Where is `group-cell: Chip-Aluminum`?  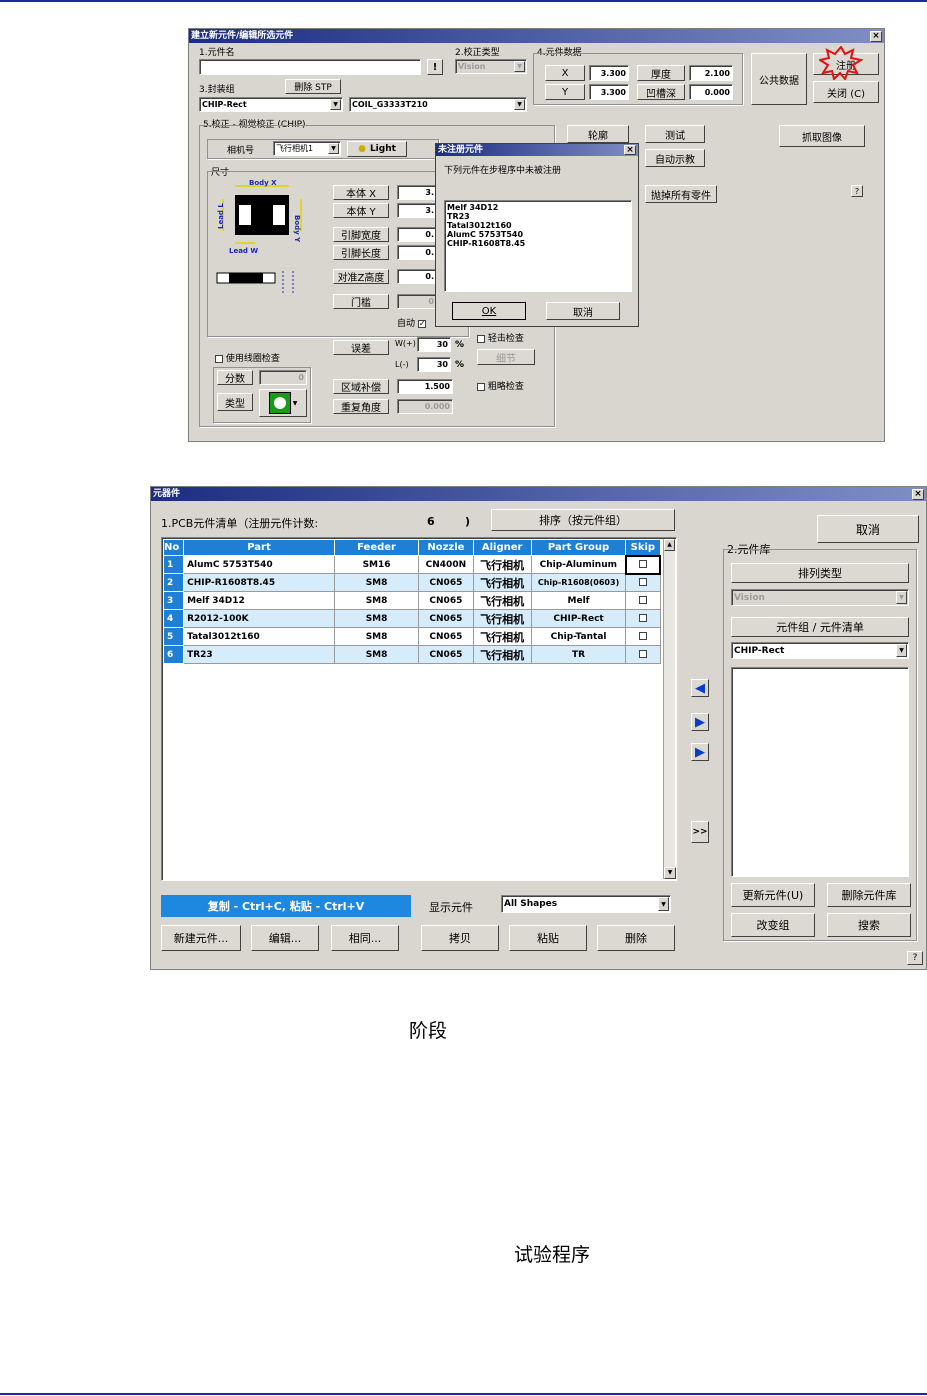
group-cell: Chip-Aluminum is located at coordinates (578, 564).